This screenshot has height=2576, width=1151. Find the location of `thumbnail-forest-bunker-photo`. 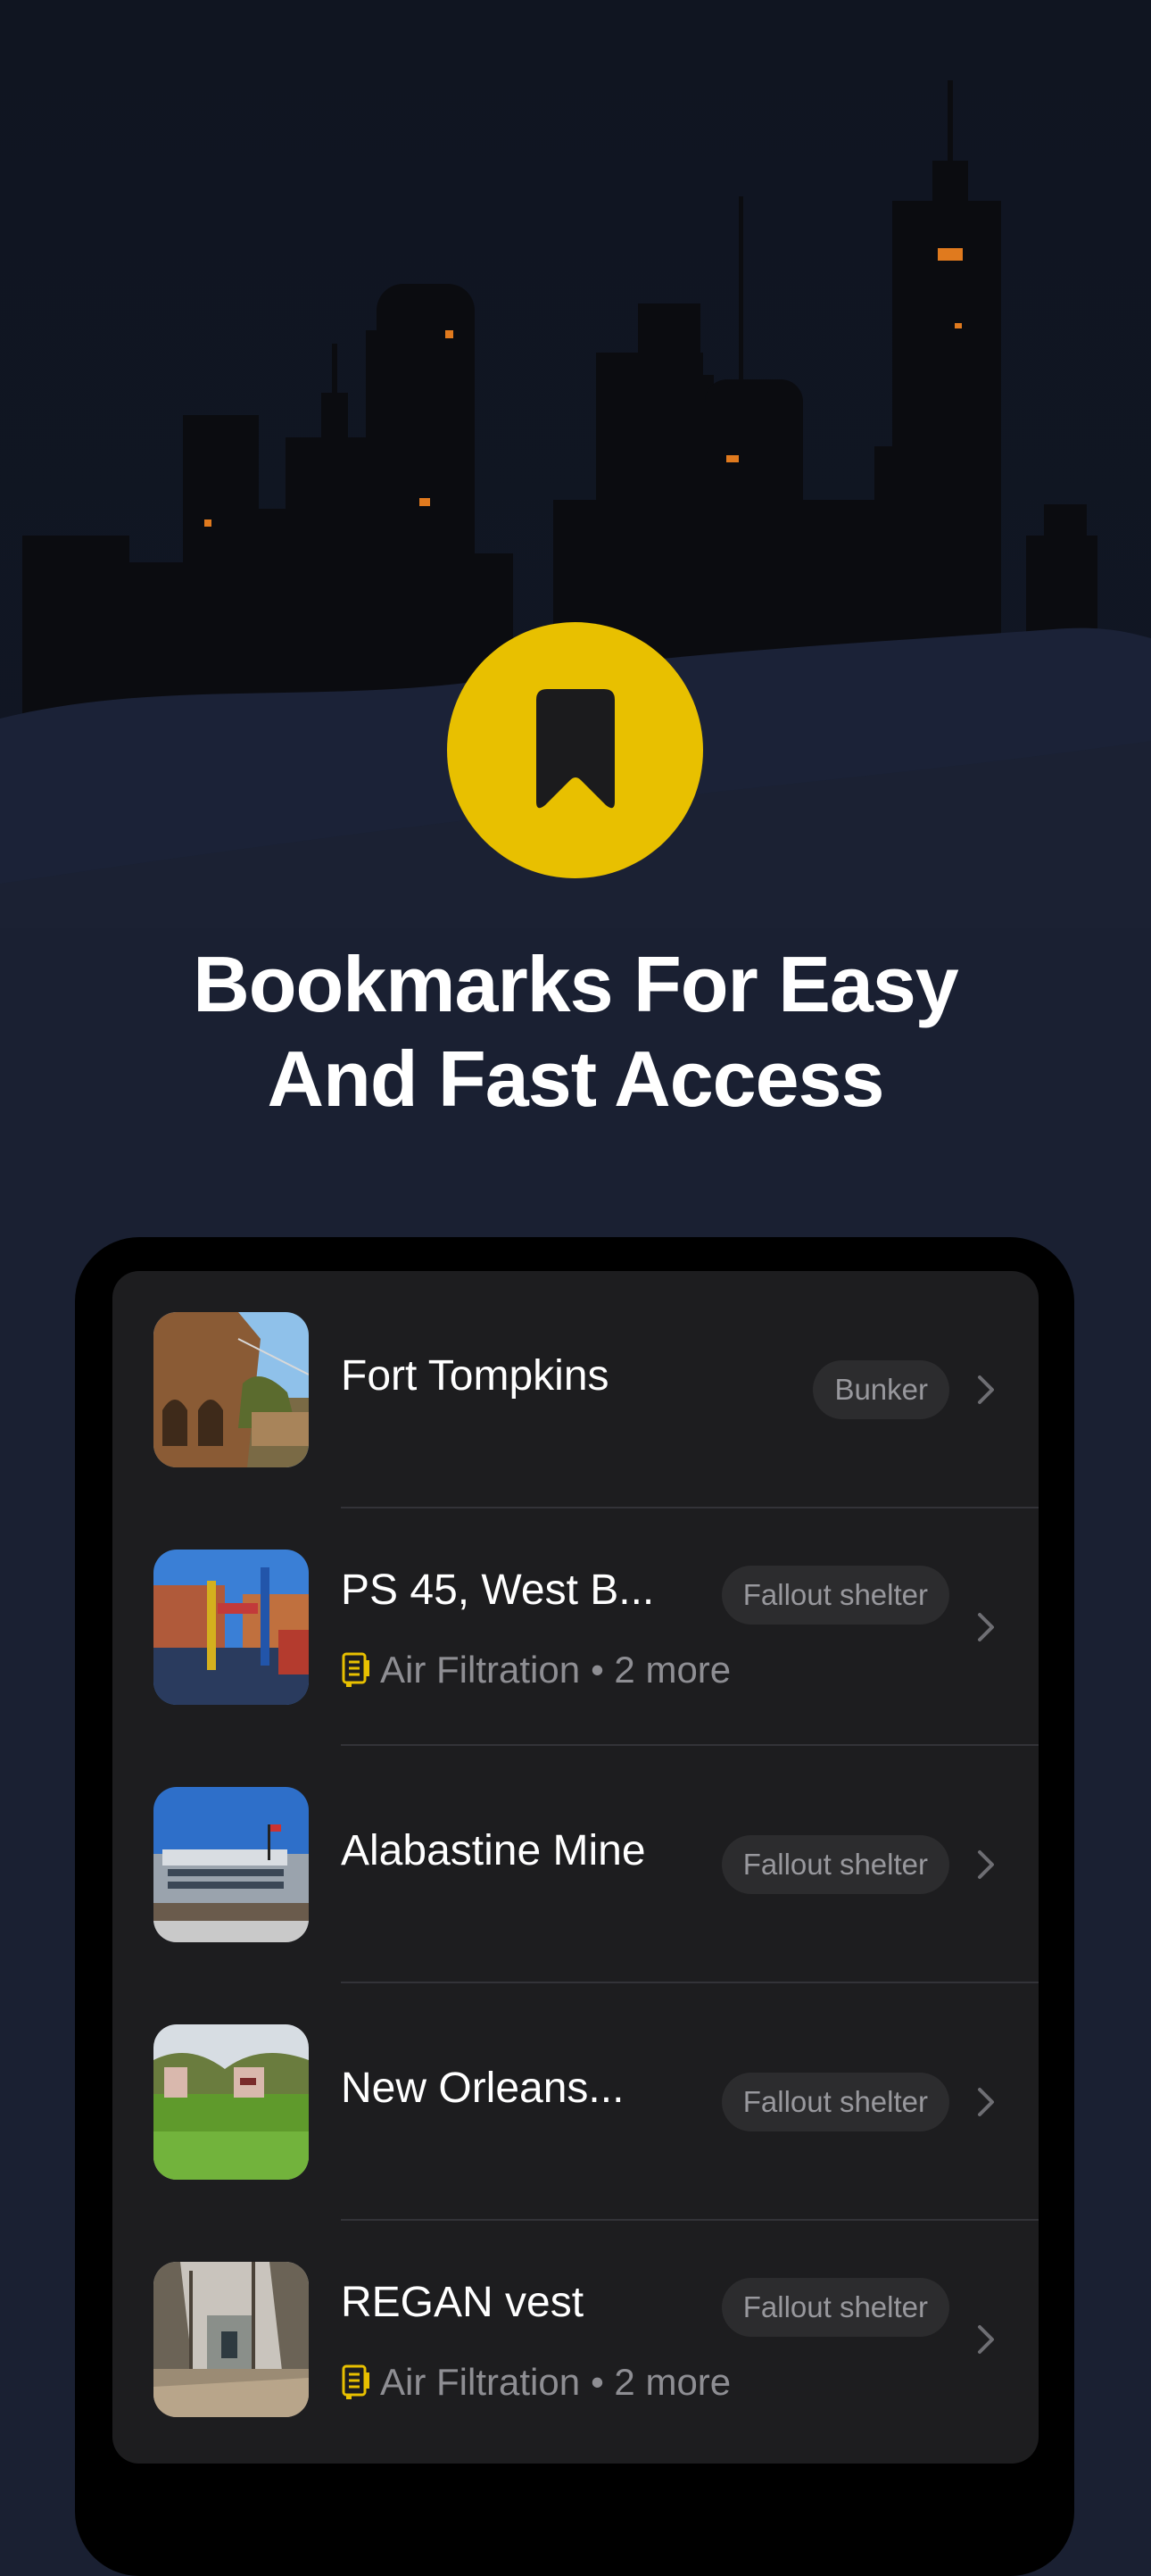

thumbnail-forest-bunker-photo is located at coordinates (231, 2339).